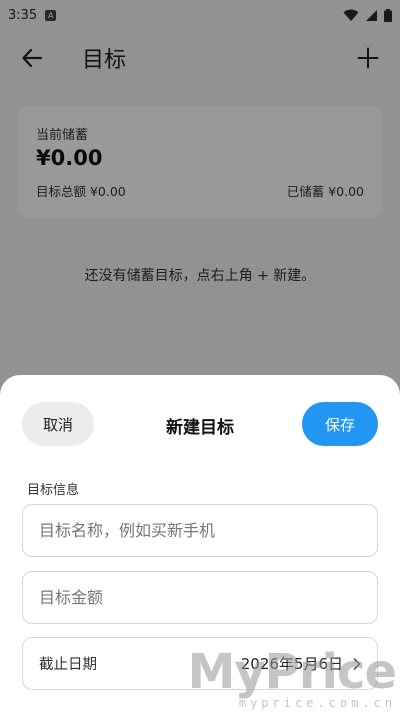 The height and width of the screenshot is (712, 400). I want to click on deadline-picker: 截止日期 2026年5月6日, so click(200, 663).